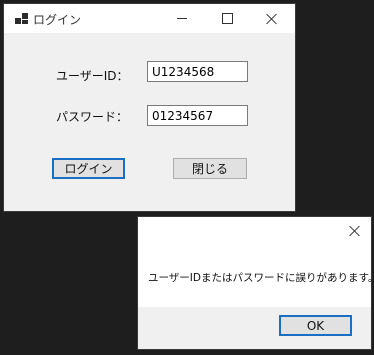 This screenshot has height=355, width=374. Describe the element at coordinates (92, 76) in the screenshot. I see `user-id-label: ユーザーID：` at that location.